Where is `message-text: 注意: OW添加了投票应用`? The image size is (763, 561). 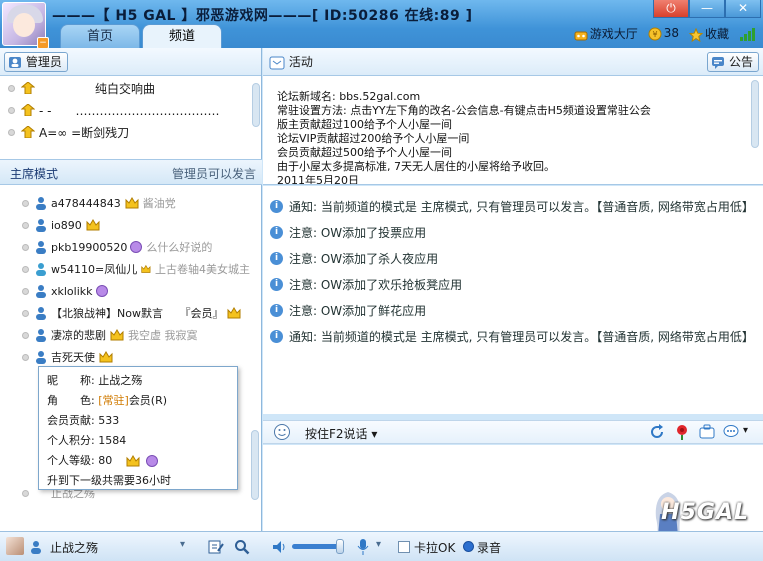 message-text: 注意: OW添加了投票应用 is located at coordinates (358, 233).